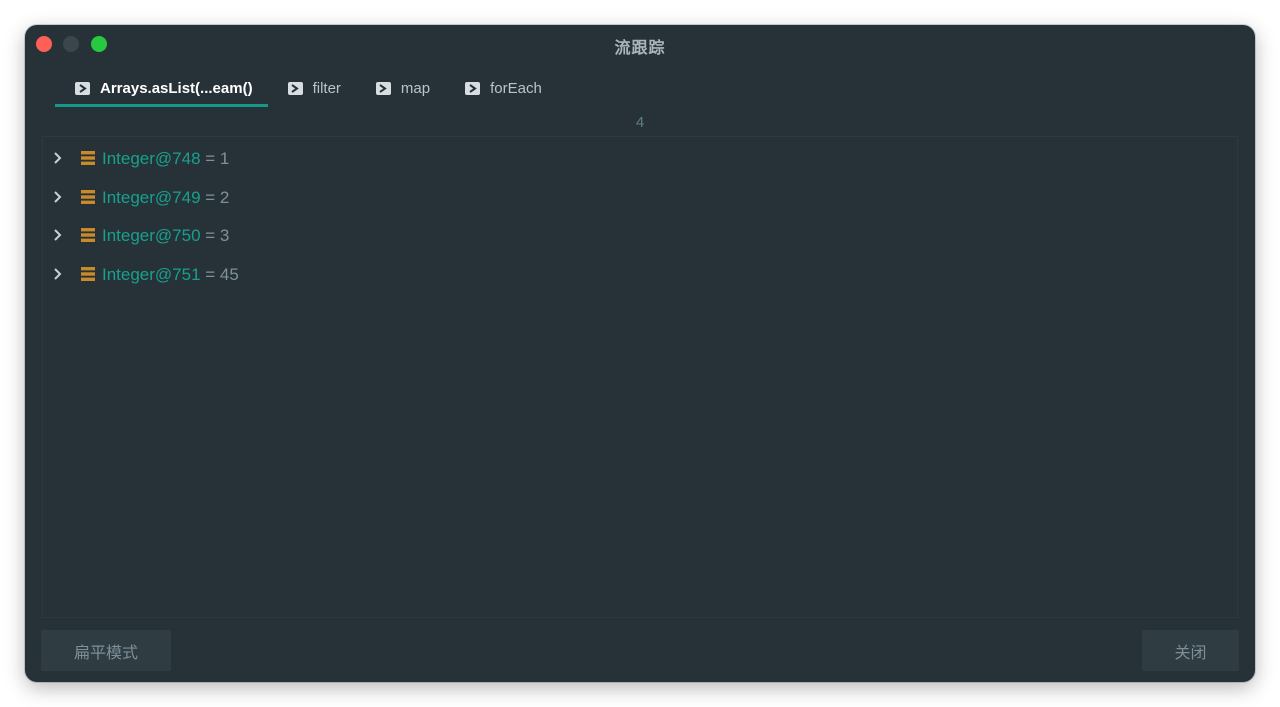 Image resolution: width=1280 pixels, height=707 pixels. What do you see at coordinates (151, 158) in the screenshot?
I see `variable-name: Integer@748` at bounding box center [151, 158].